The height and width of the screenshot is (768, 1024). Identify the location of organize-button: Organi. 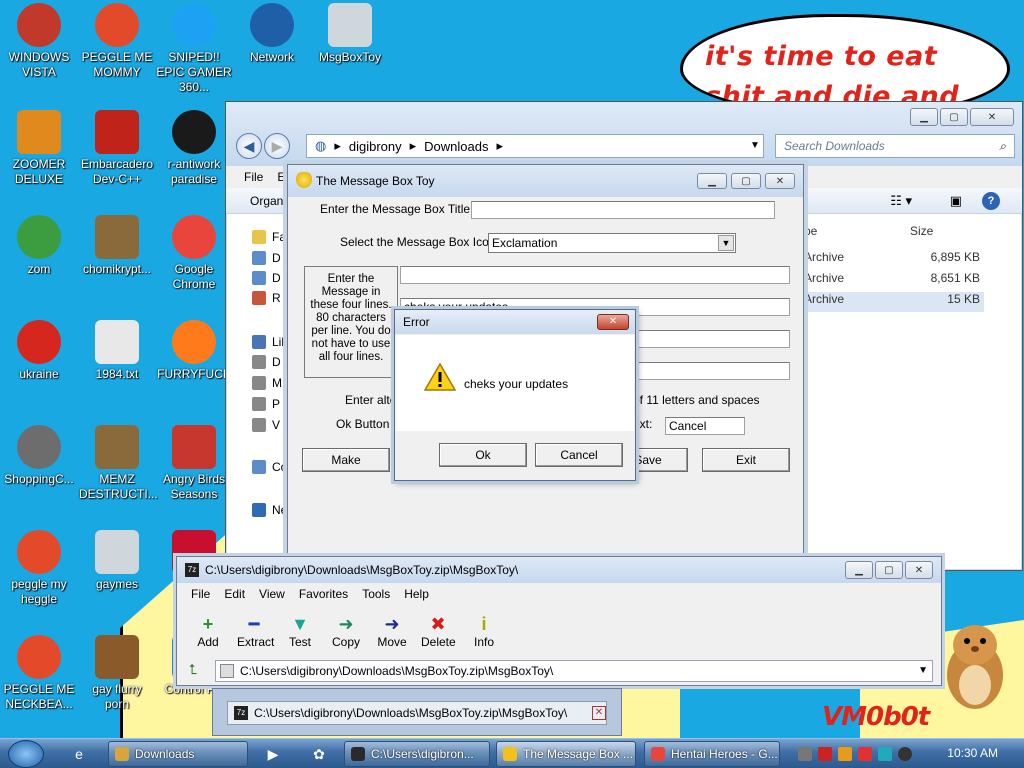
(268, 201).